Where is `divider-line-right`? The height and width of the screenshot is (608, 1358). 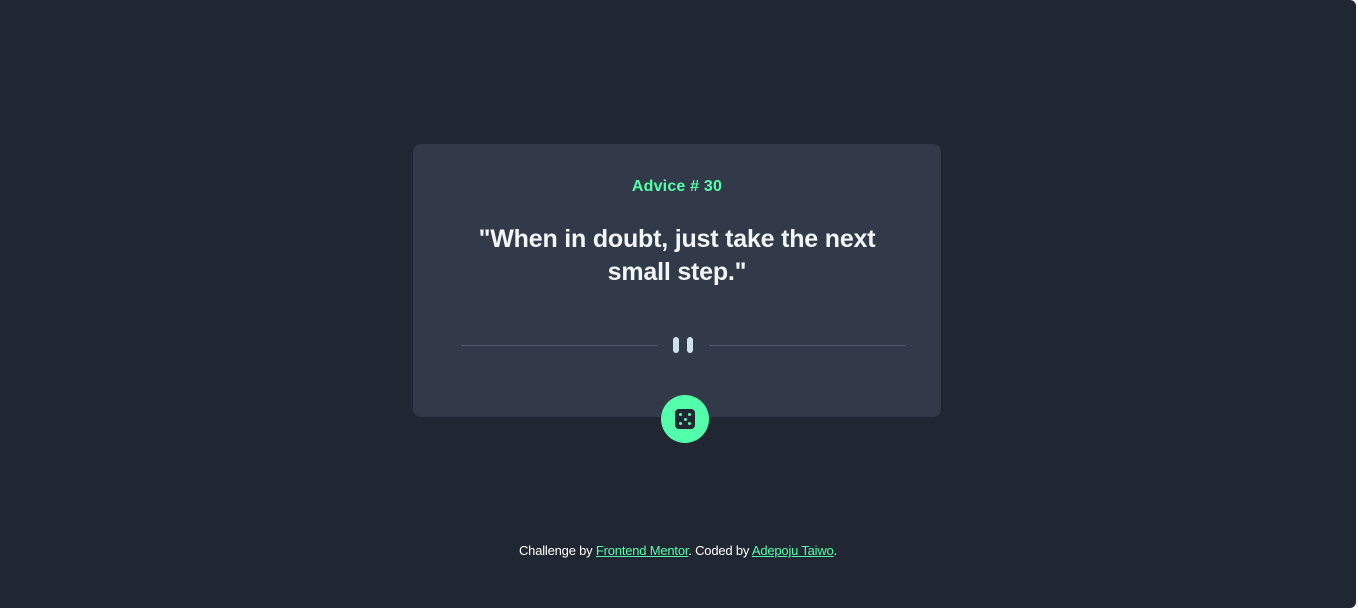 divider-line-right is located at coordinates (807, 345).